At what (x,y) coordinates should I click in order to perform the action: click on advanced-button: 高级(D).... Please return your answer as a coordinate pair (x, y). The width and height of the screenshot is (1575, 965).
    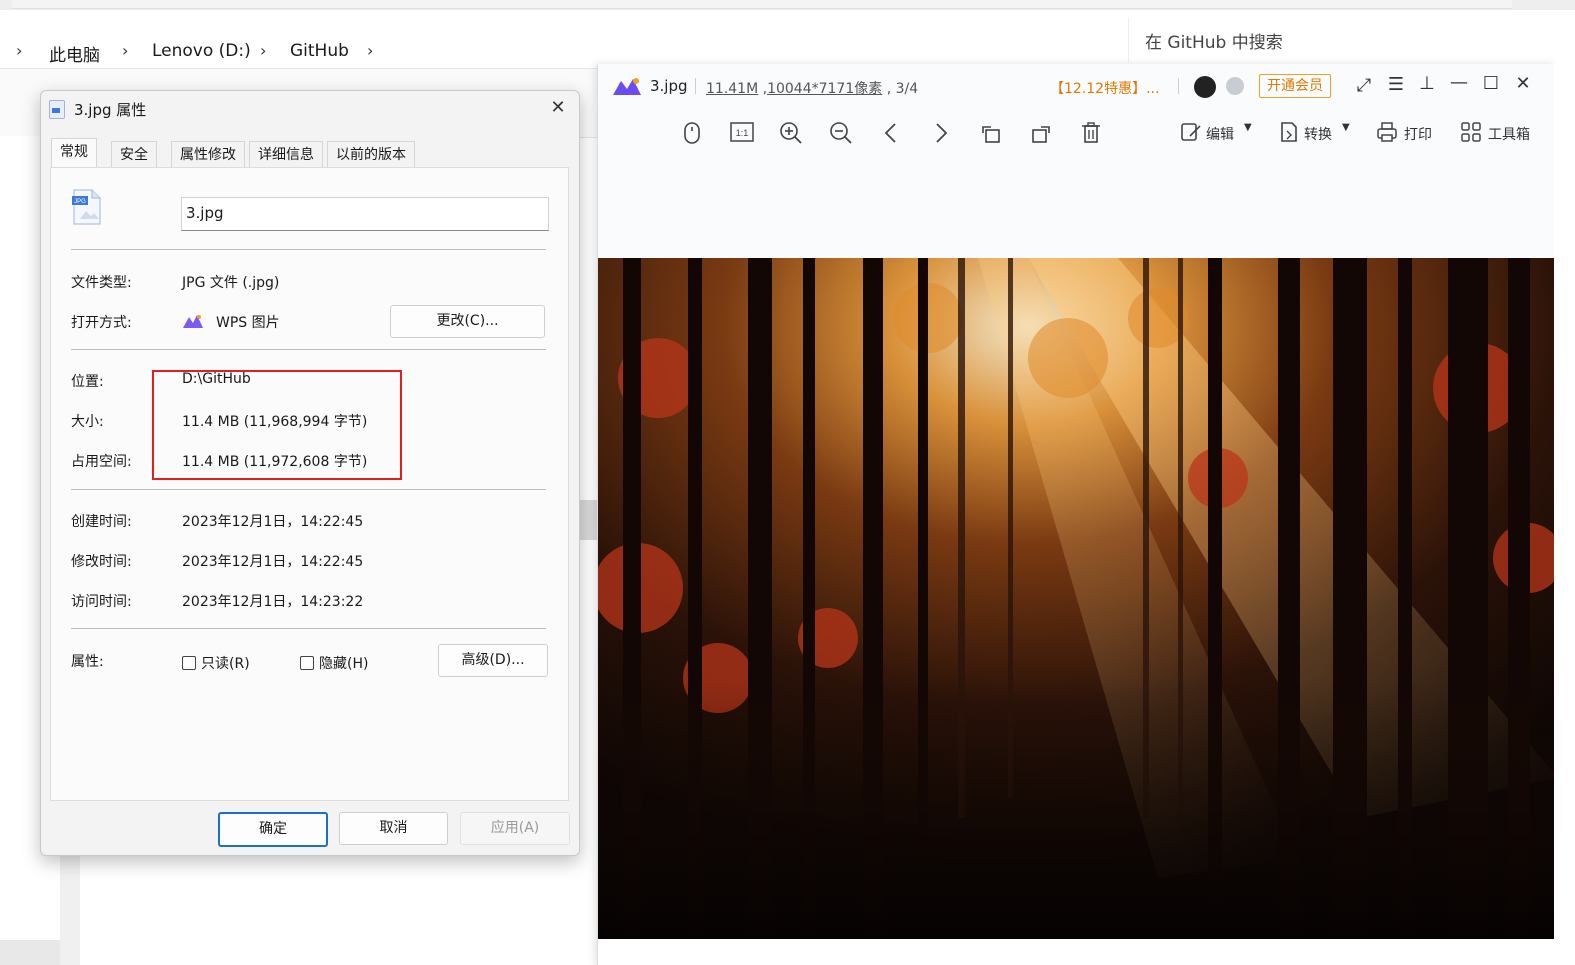
    Looking at the image, I should click on (493, 660).